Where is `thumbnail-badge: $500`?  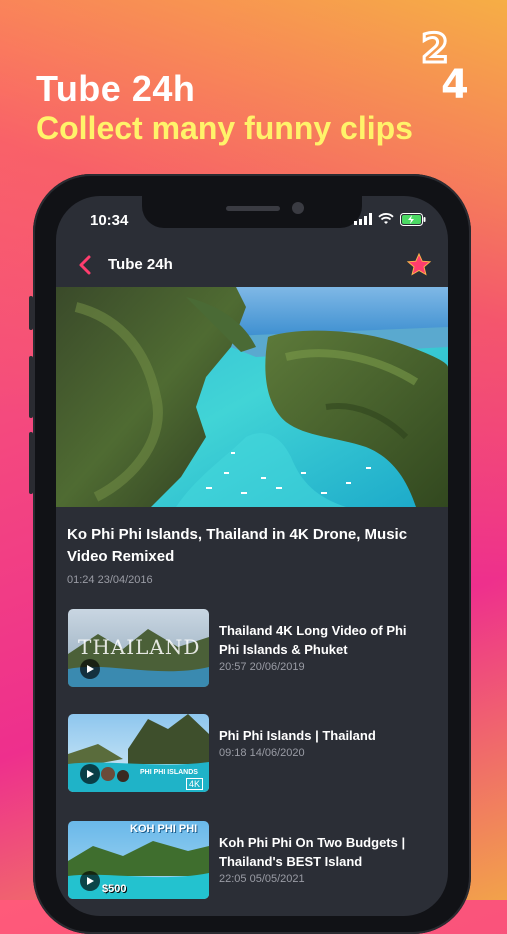
thumbnail-badge: $500 is located at coordinates (114, 889).